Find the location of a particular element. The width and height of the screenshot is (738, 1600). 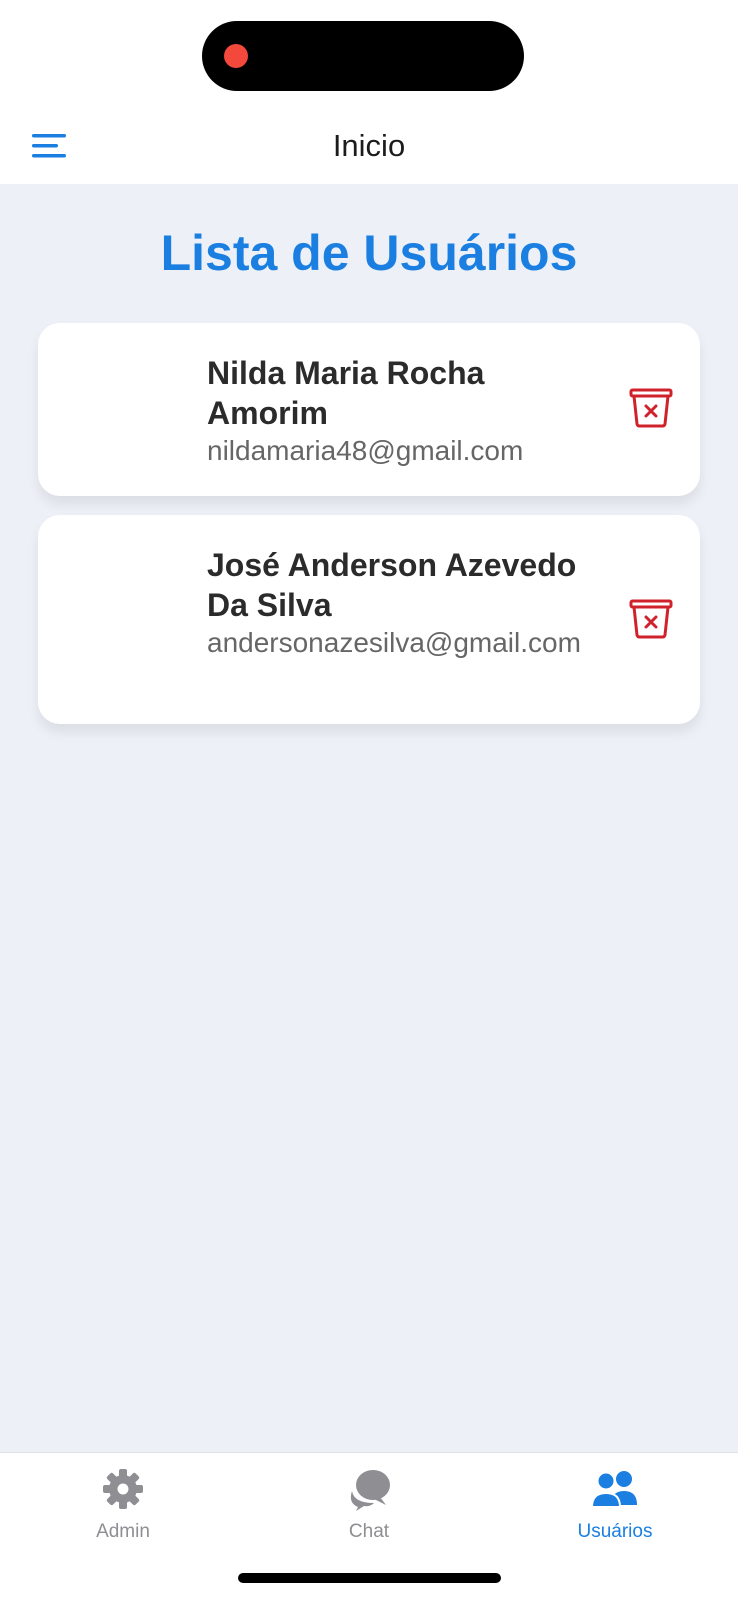

user-name: José Anderson Azevedo Da Silva is located at coordinates (392, 585).